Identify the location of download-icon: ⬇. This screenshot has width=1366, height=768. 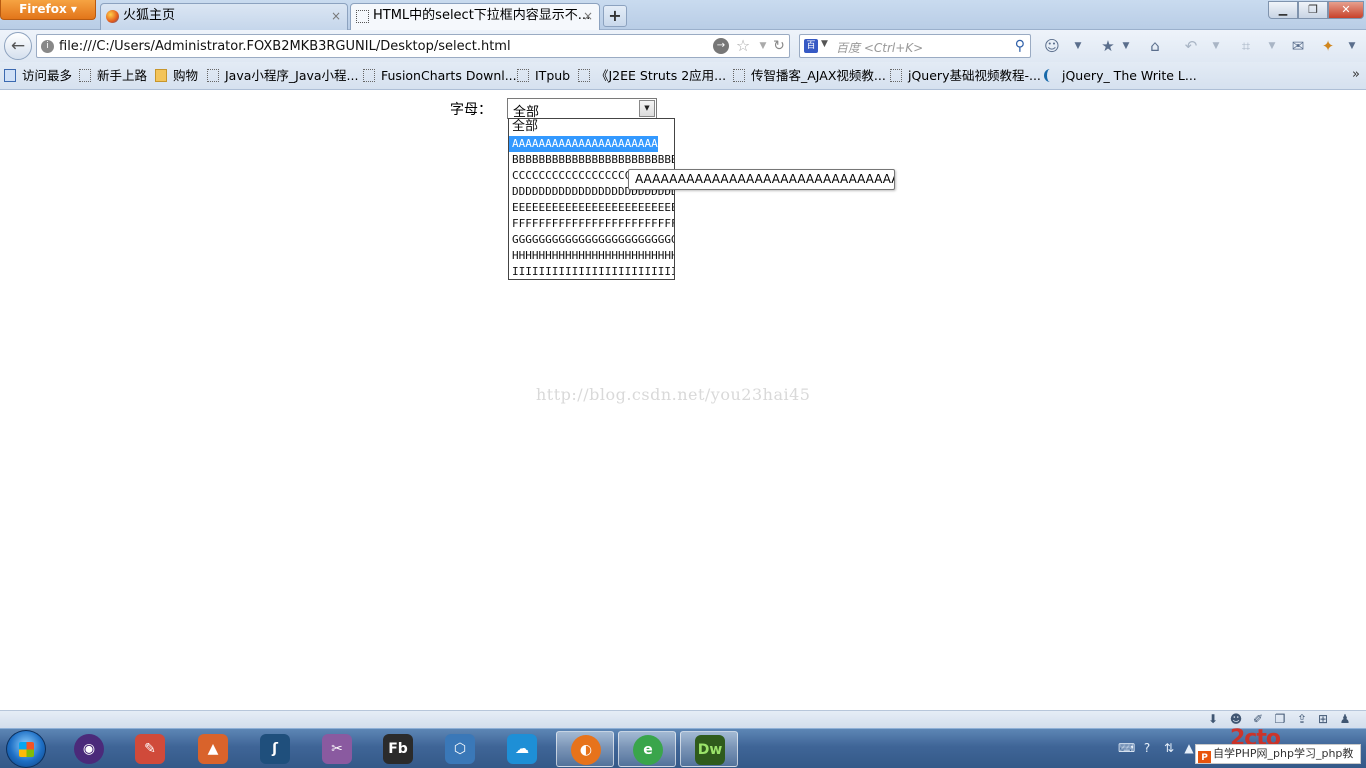
(1213, 719).